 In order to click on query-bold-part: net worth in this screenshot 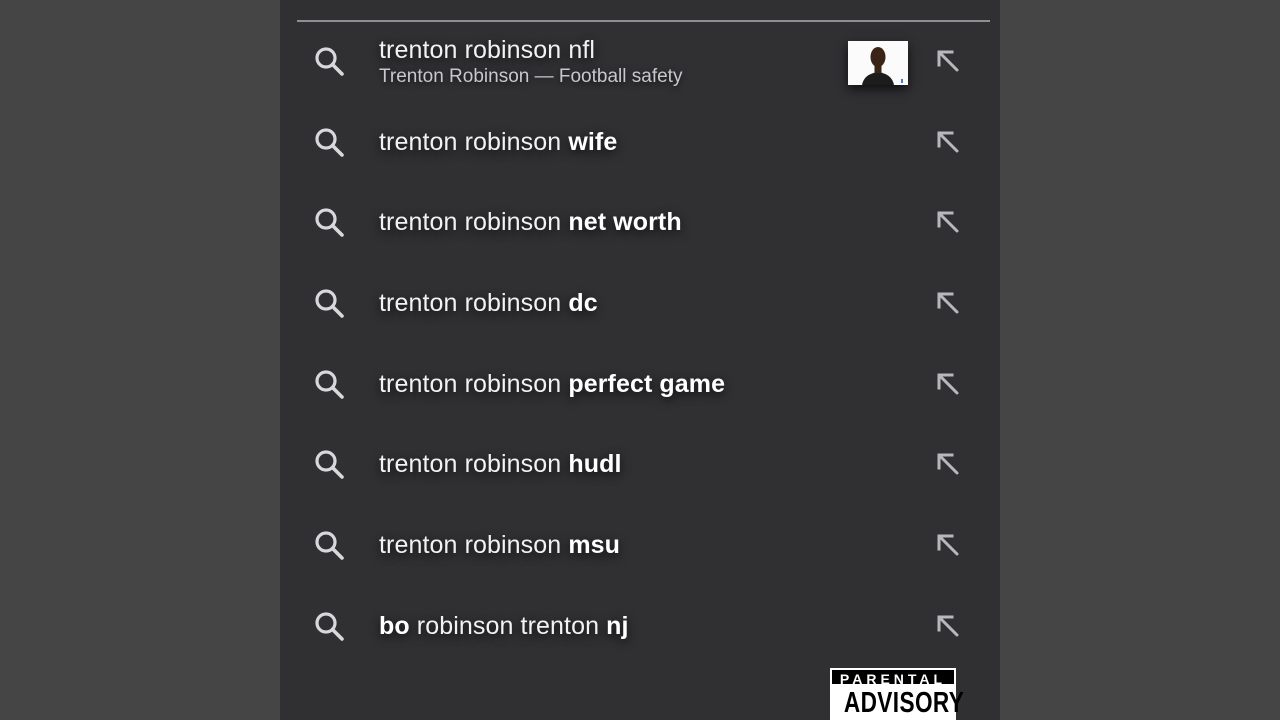, I will do `click(625, 222)`.